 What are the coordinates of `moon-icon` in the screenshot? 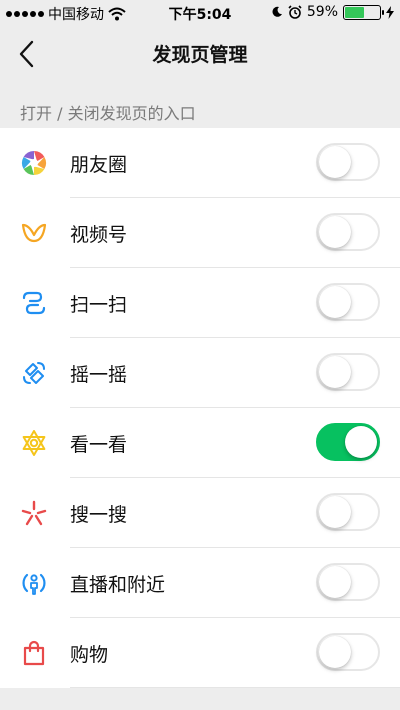 It's located at (277, 11).